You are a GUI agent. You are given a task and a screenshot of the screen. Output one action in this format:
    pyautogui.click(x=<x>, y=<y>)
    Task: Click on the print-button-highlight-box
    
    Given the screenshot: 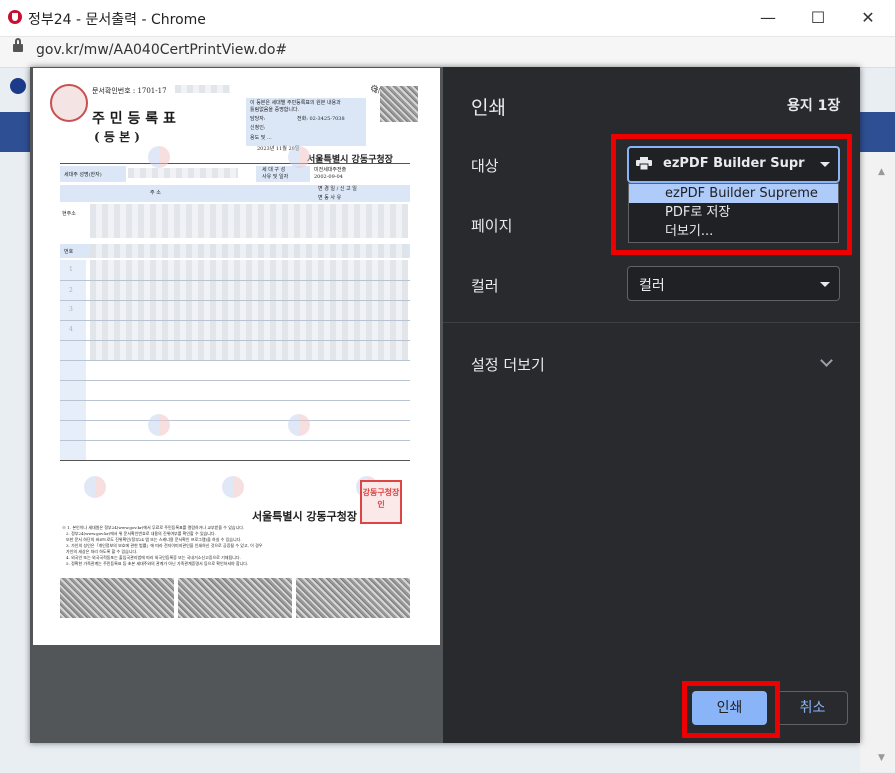 What is the action you would take?
    pyautogui.click(x=731, y=709)
    